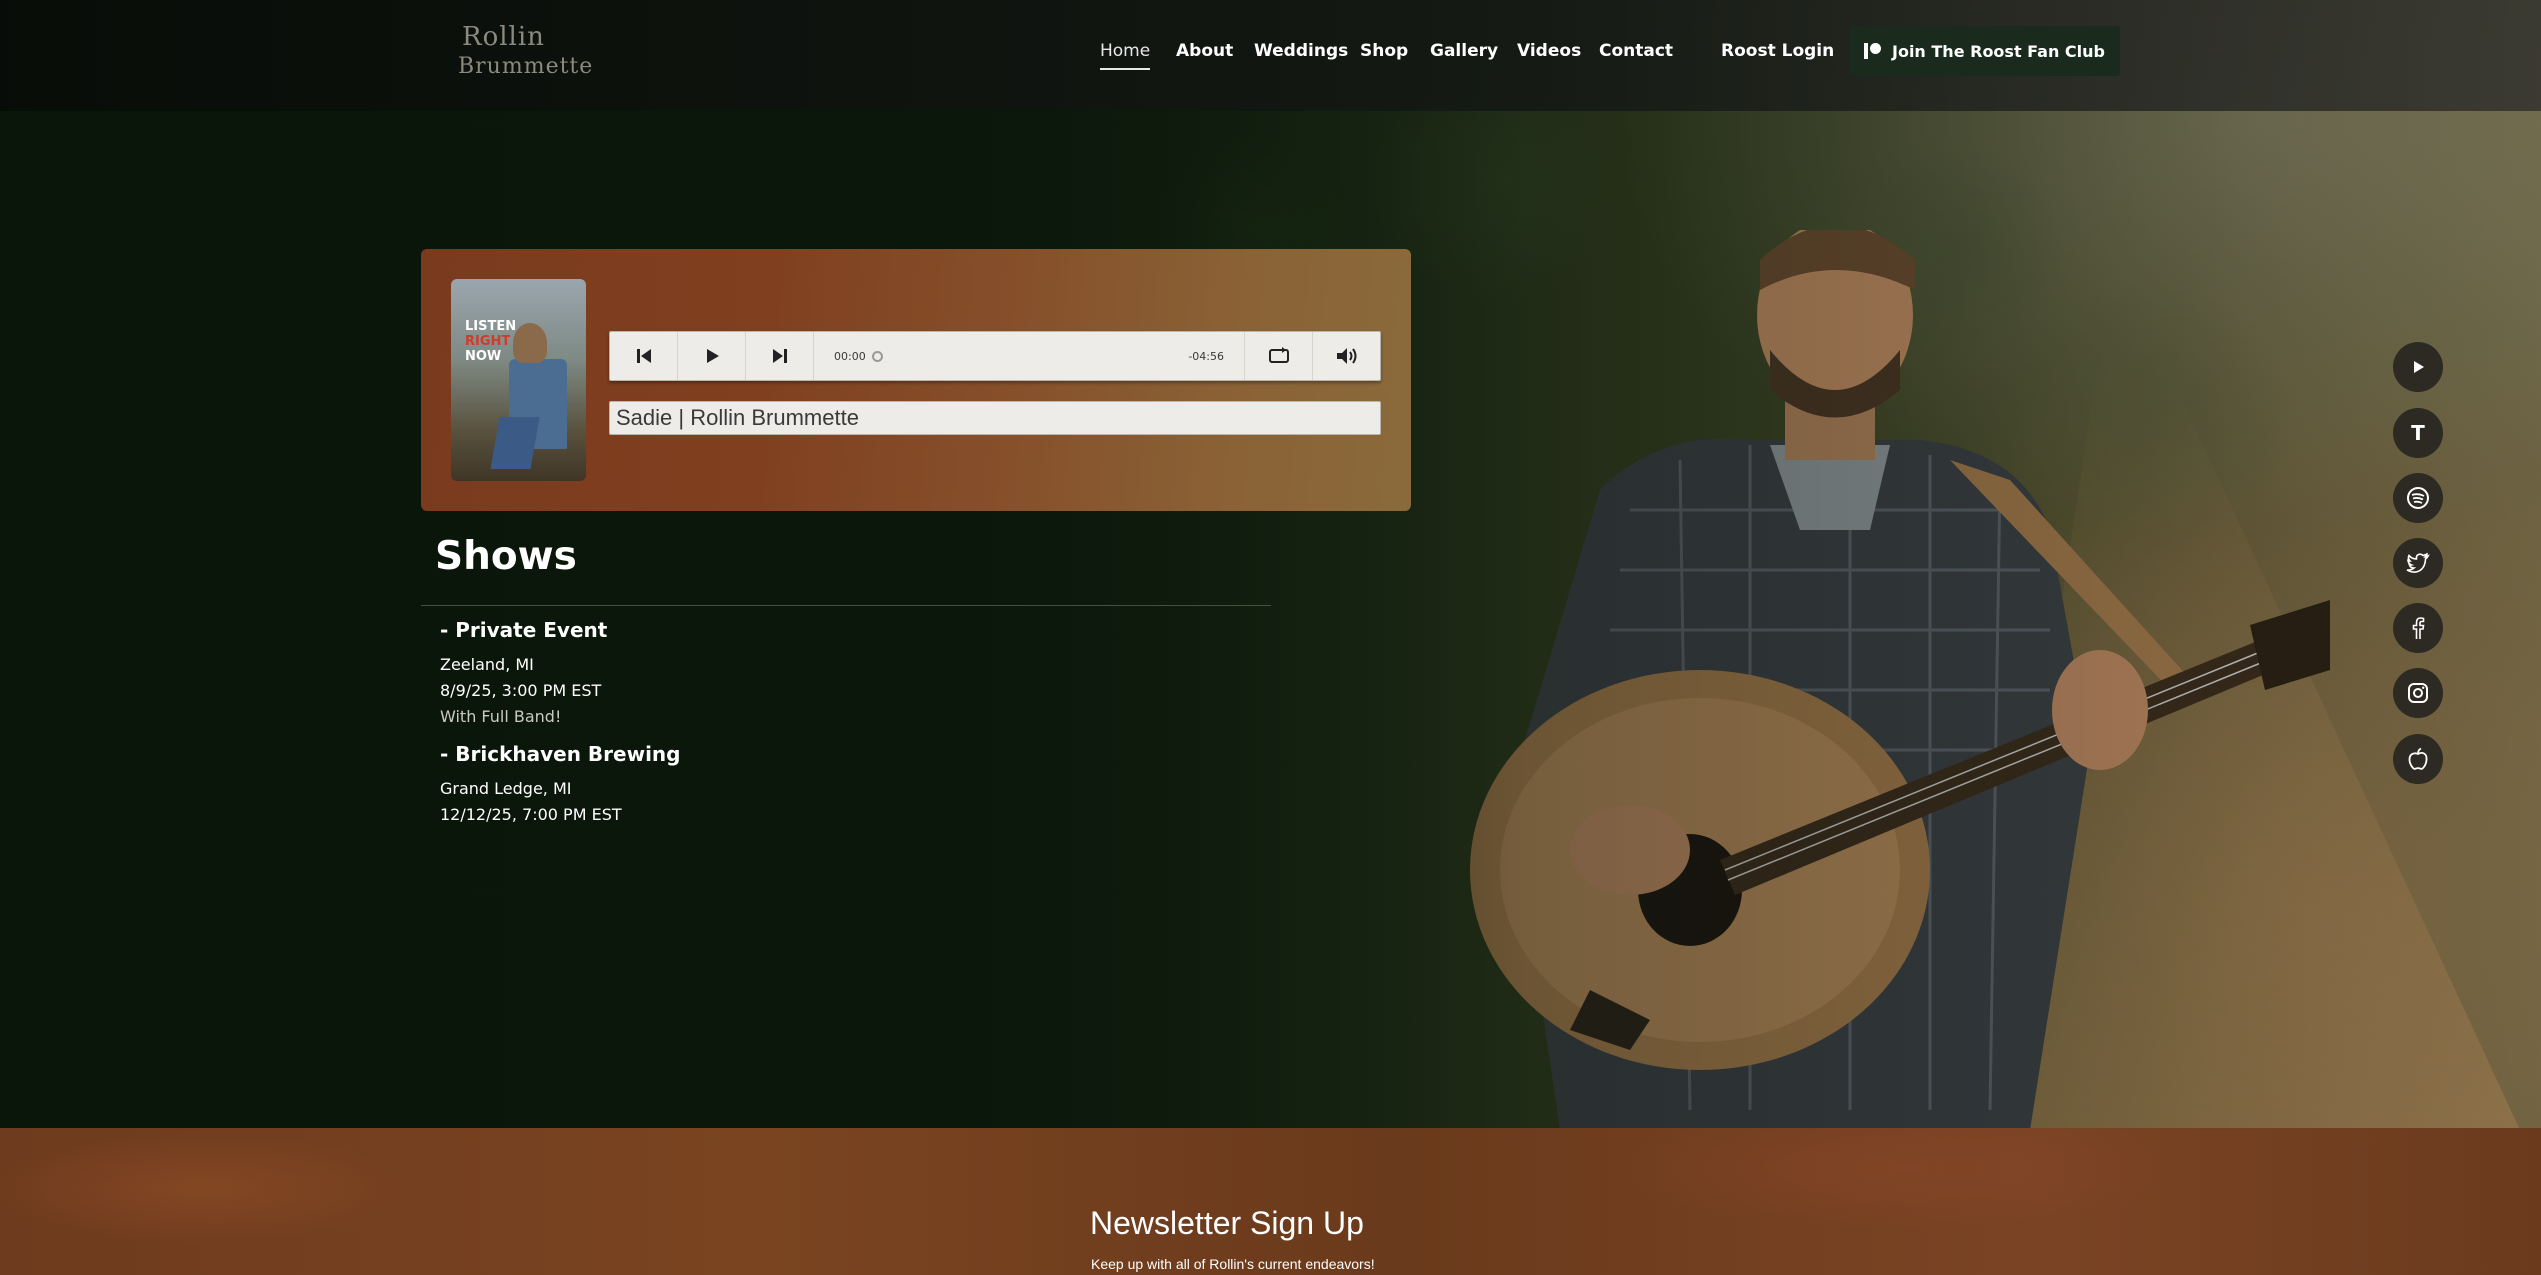  Describe the element at coordinates (501, 716) in the screenshot. I see `show-note: With Full Band!` at that location.